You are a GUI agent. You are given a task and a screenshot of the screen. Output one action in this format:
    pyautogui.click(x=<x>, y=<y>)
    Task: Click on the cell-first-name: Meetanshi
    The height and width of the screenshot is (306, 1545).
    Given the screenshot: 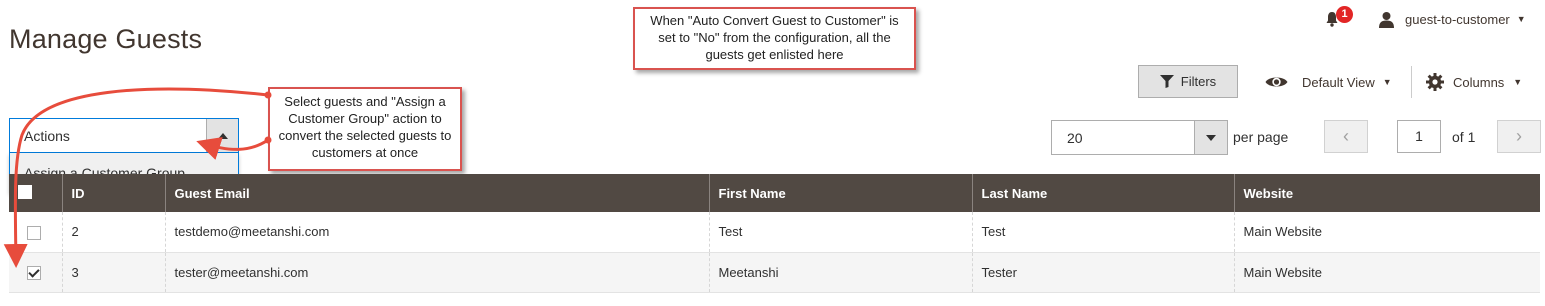 What is the action you would take?
    pyautogui.click(x=840, y=272)
    